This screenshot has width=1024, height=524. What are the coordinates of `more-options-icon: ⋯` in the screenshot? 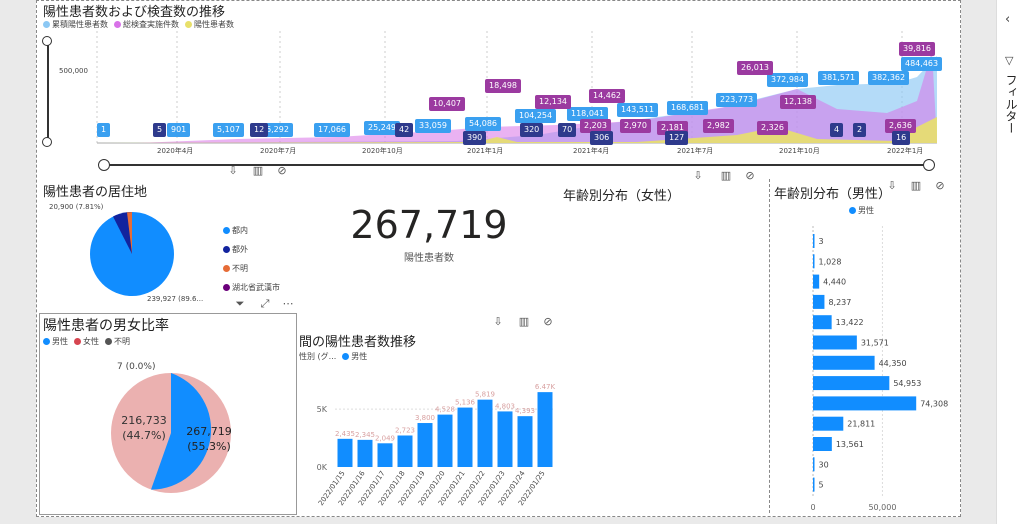 It's located at (288, 304).